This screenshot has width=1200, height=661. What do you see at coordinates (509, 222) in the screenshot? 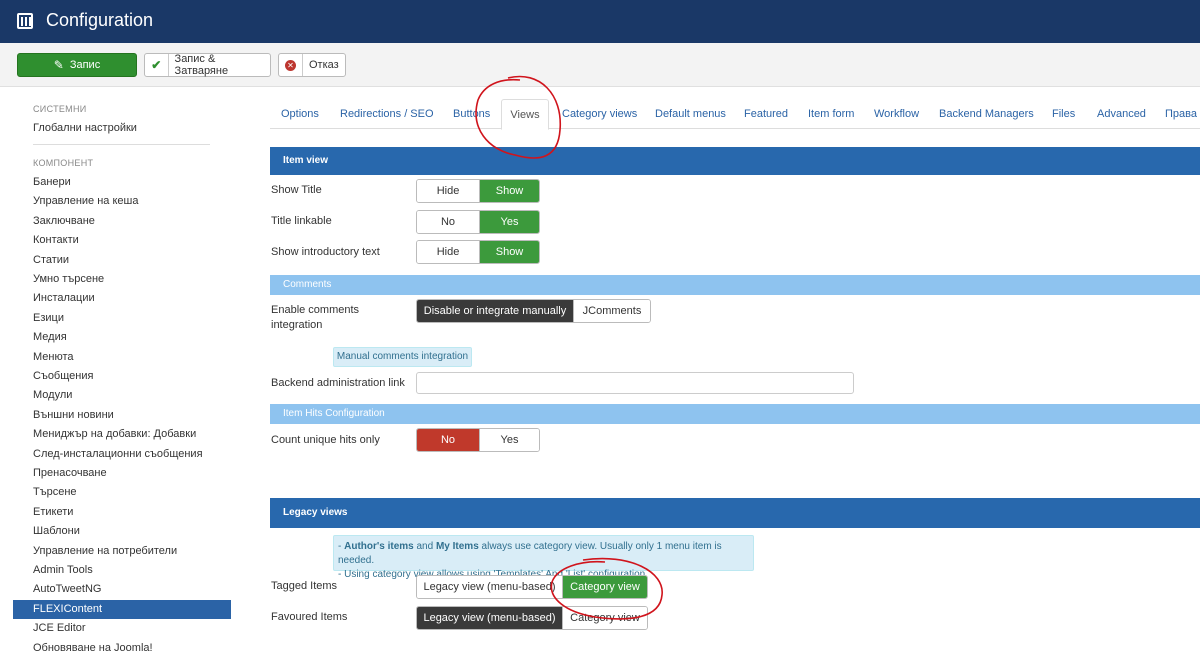
I see `title-linkable-yes-option: Yes` at bounding box center [509, 222].